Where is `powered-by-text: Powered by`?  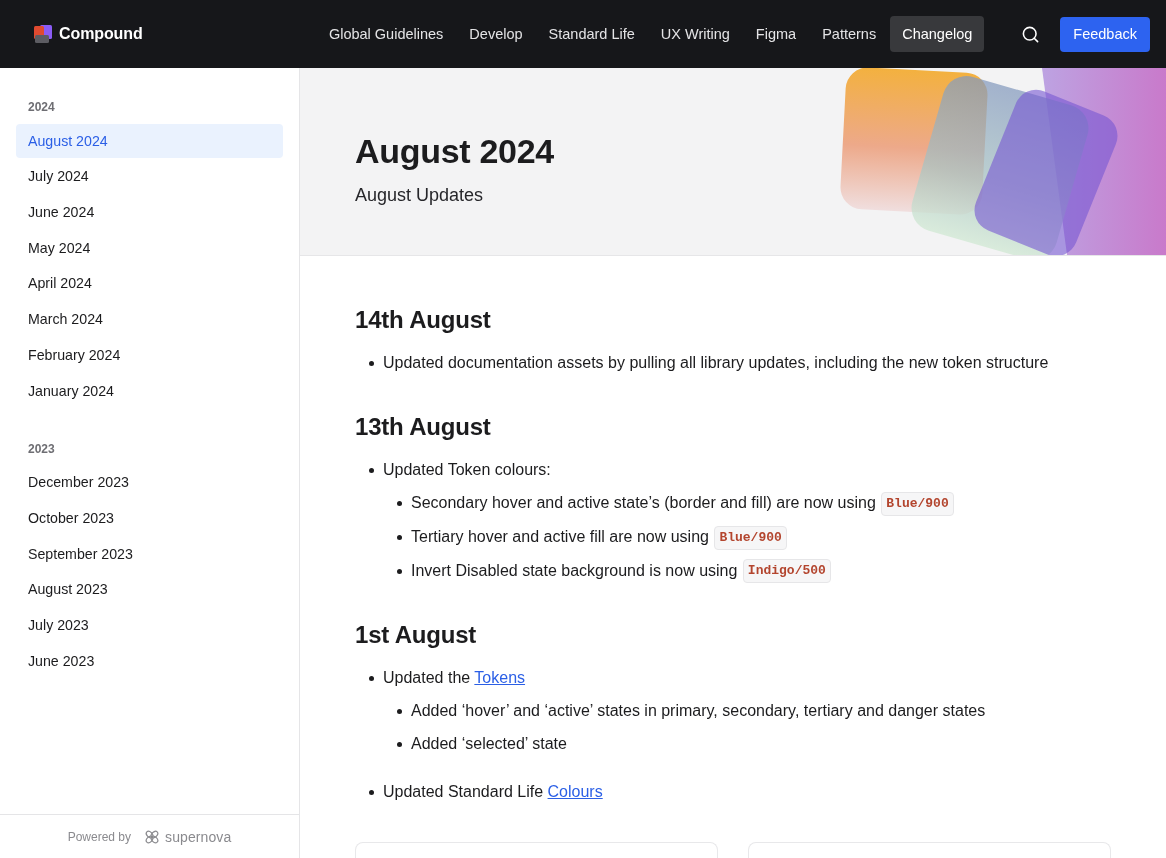 powered-by-text: Powered by is located at coordinates (99, 836).